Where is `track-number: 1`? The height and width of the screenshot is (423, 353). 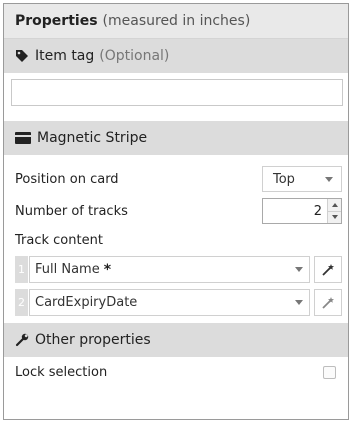 track-number: 1 is located at coordinates (21, 269).